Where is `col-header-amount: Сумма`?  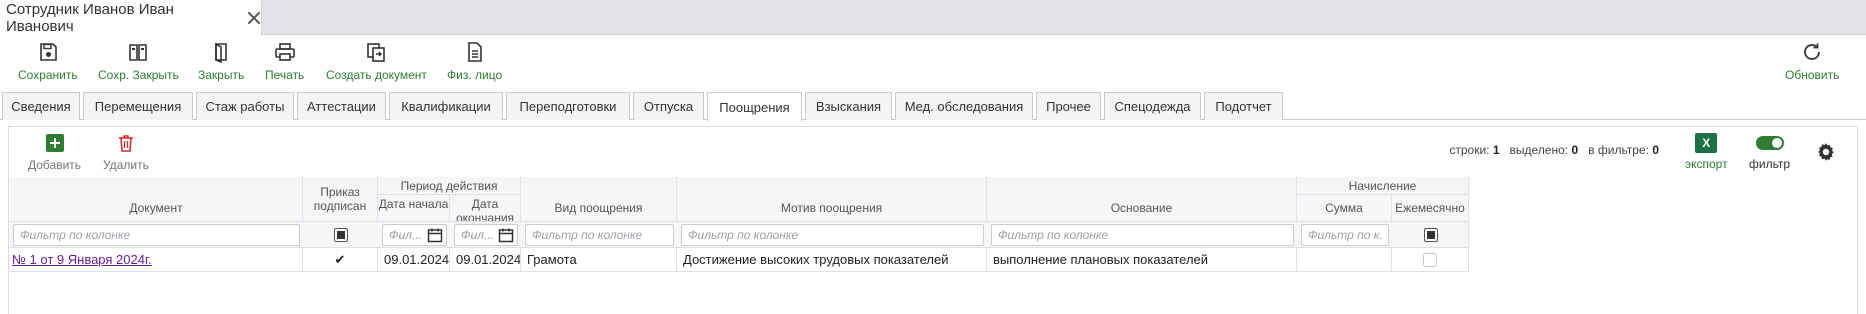
col-header-amount: Сумма is located at coordinates (1344, 208).